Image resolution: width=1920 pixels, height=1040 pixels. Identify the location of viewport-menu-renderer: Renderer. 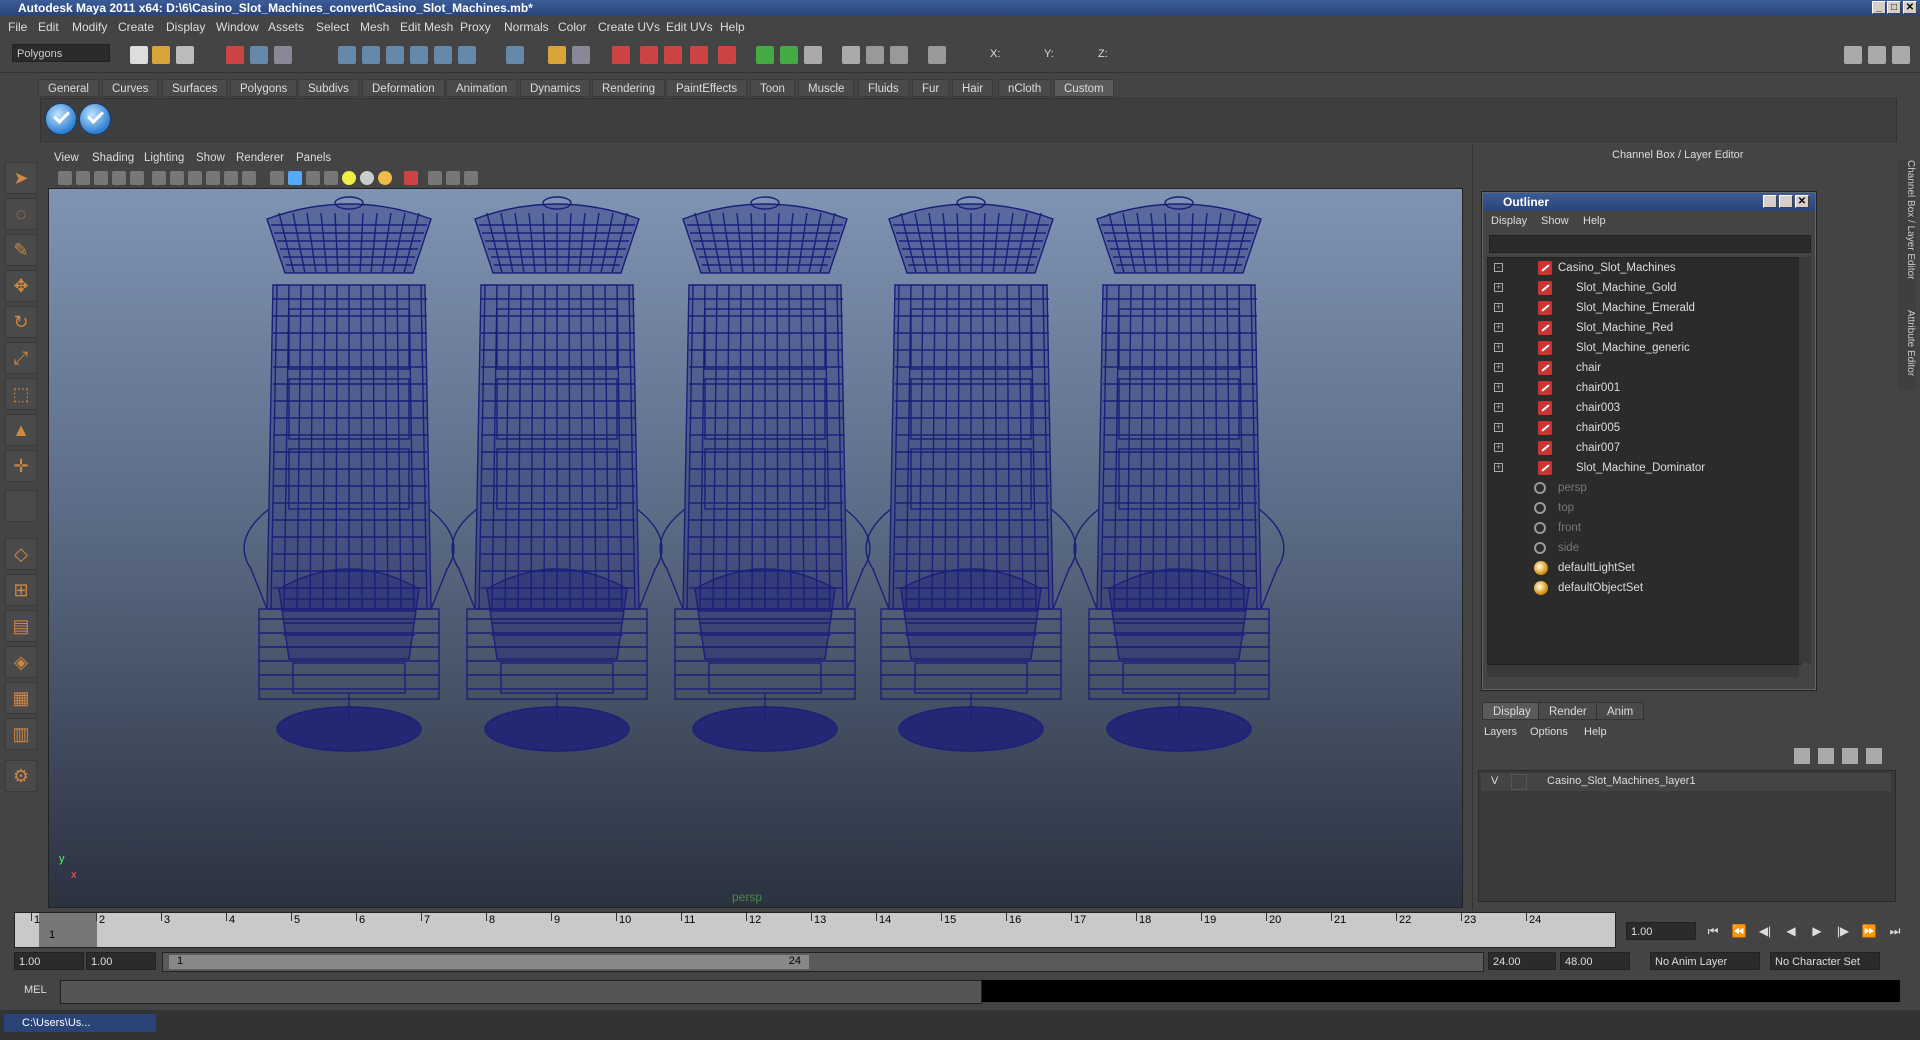
(260, 158).